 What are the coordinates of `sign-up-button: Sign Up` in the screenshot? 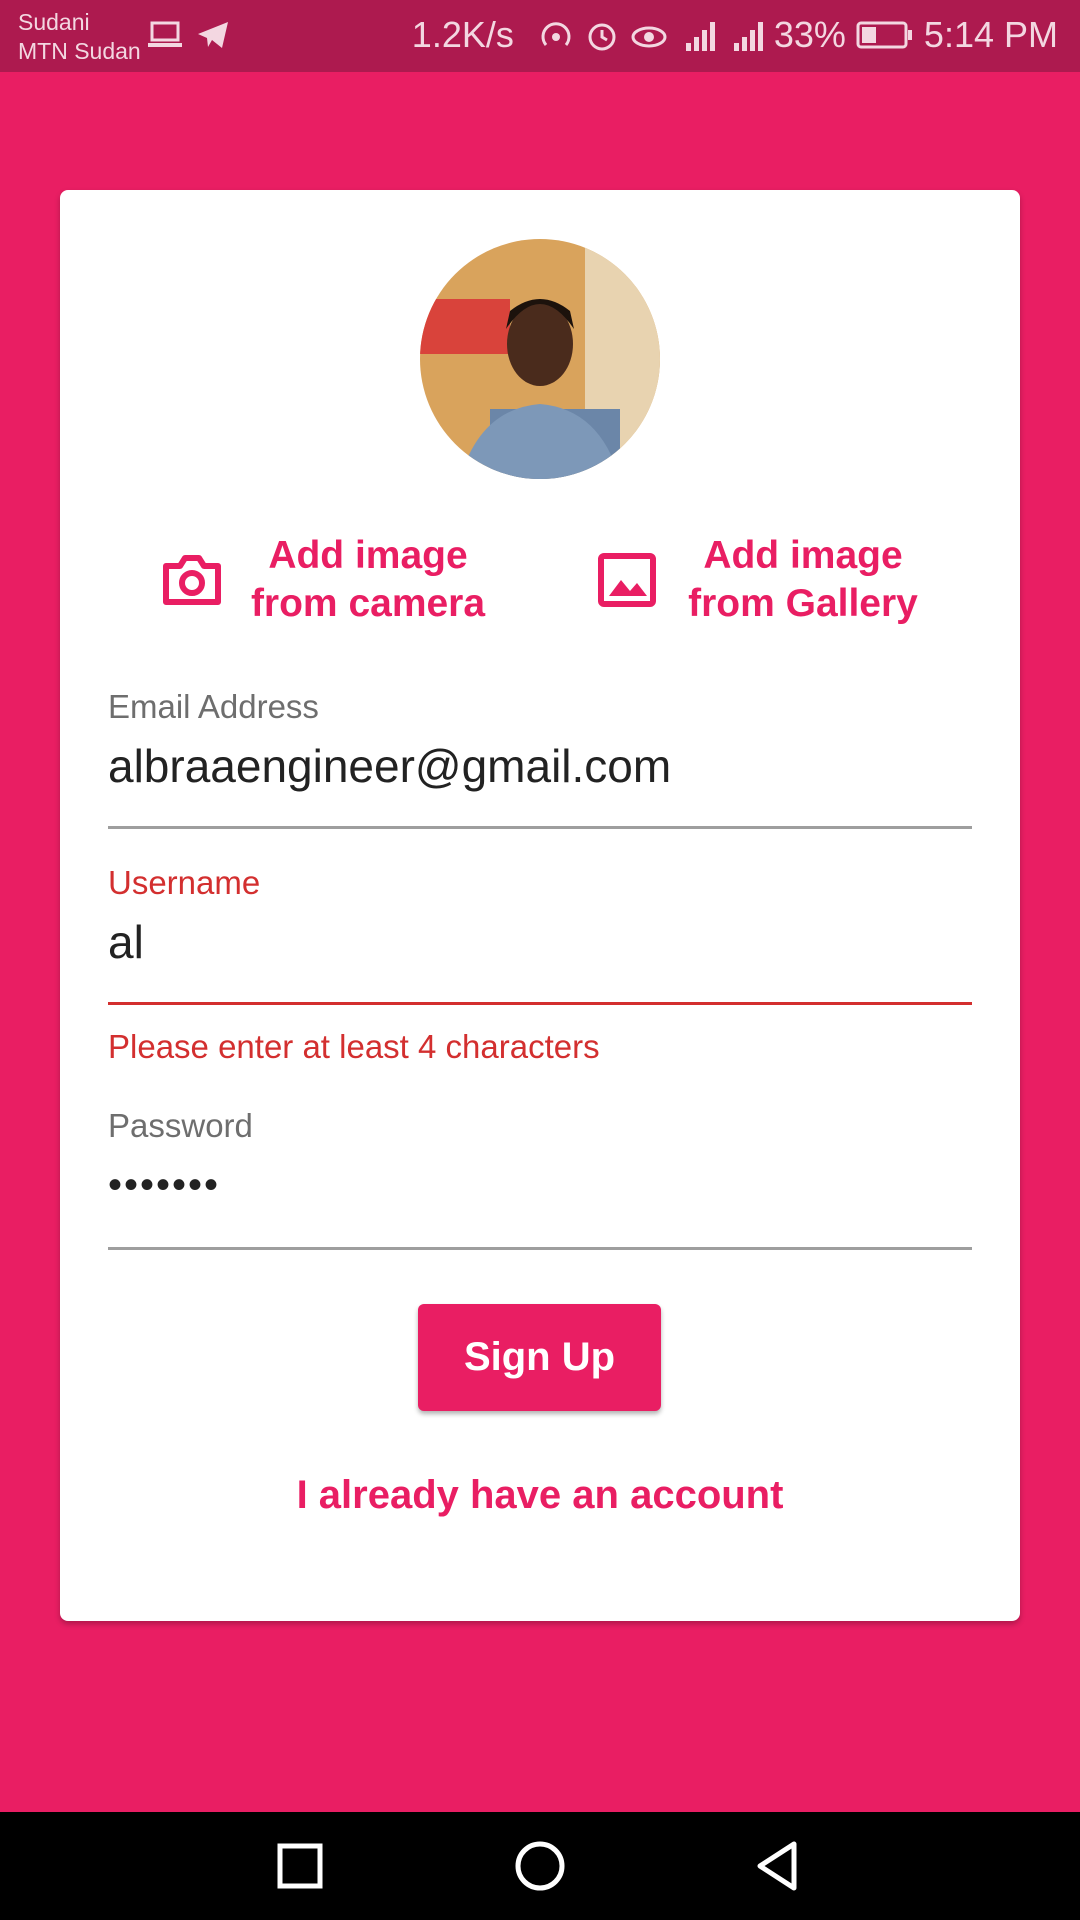 It's located at (539, 1357).